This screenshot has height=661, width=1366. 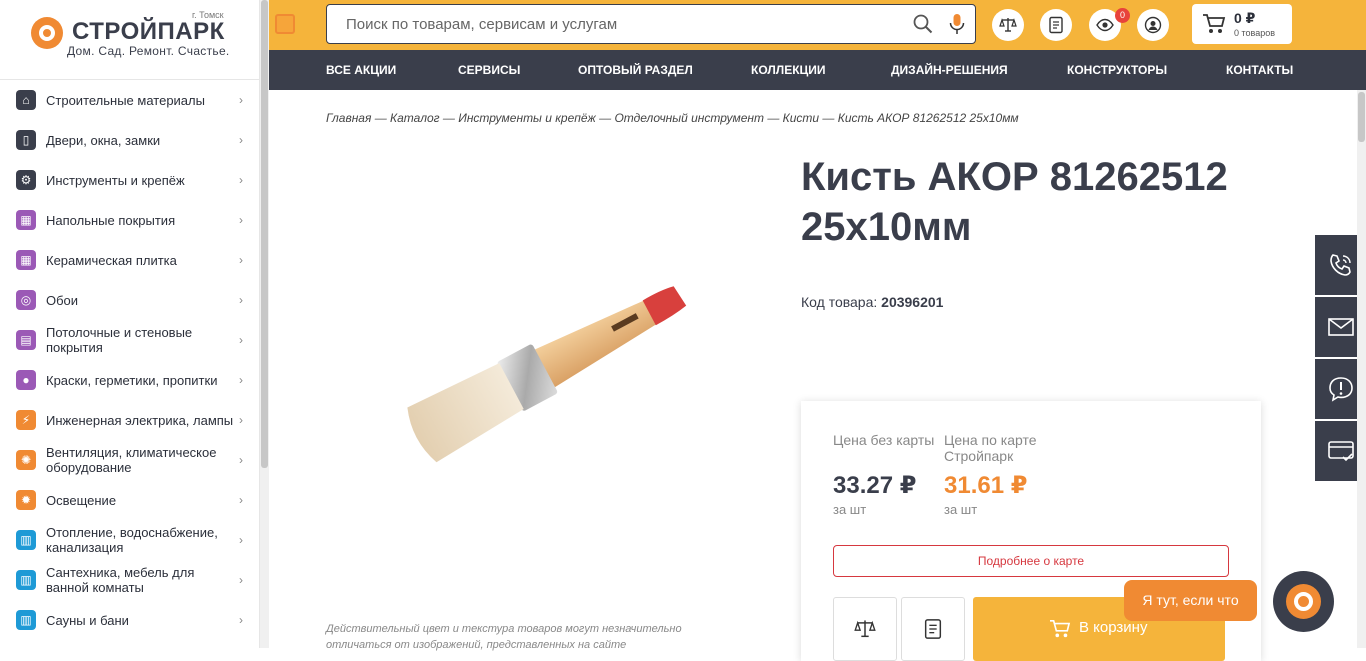 I want to click on cart-button: 0 ₽ 0 товаров, so click(x=1242, y=24).